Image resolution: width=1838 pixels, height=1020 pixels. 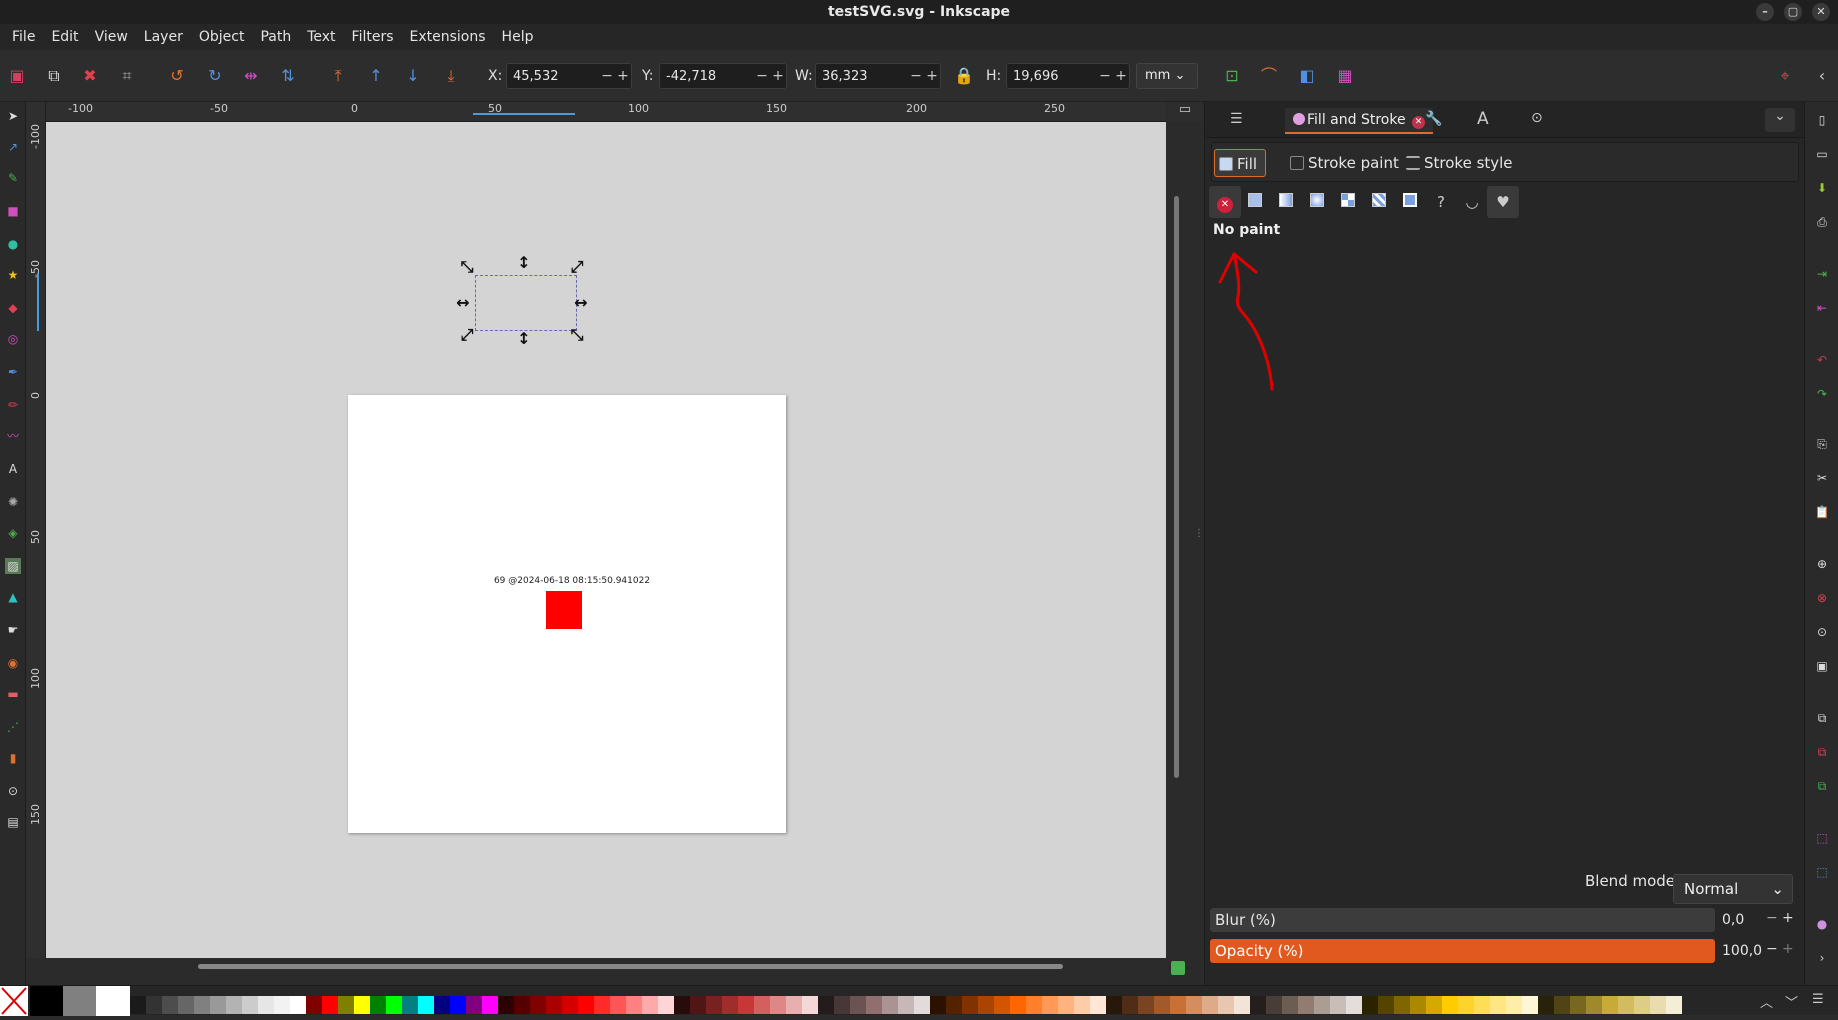 What do you see at coordinates (1232, 76) in the screenshot?
I see `transform-stroke-icon: ⊡` at bounding box center [1232, 76].